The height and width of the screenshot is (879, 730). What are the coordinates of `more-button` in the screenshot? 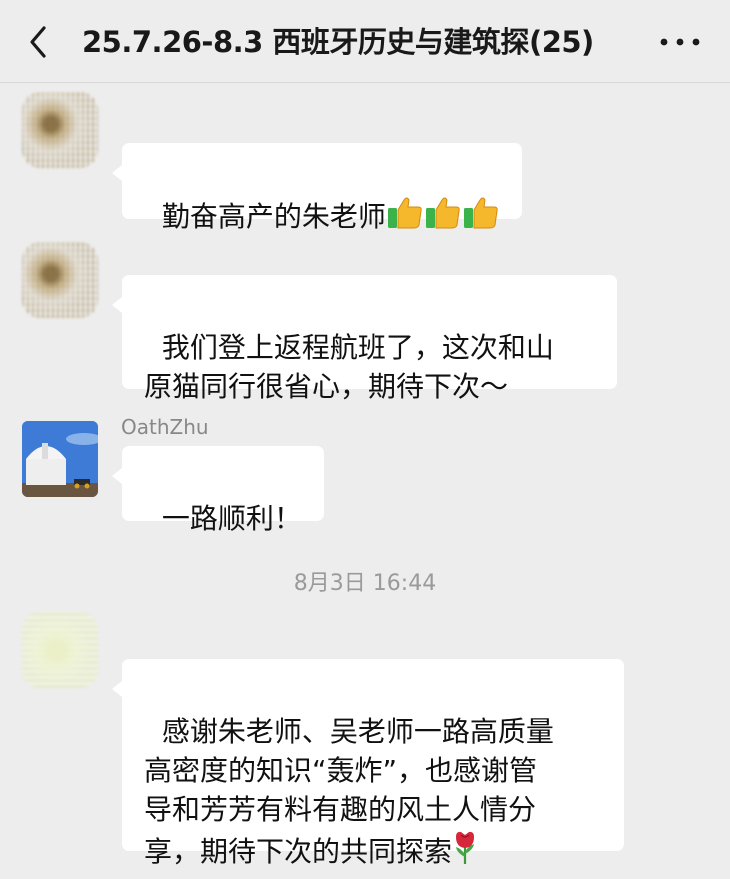 It's located at (680, 42).